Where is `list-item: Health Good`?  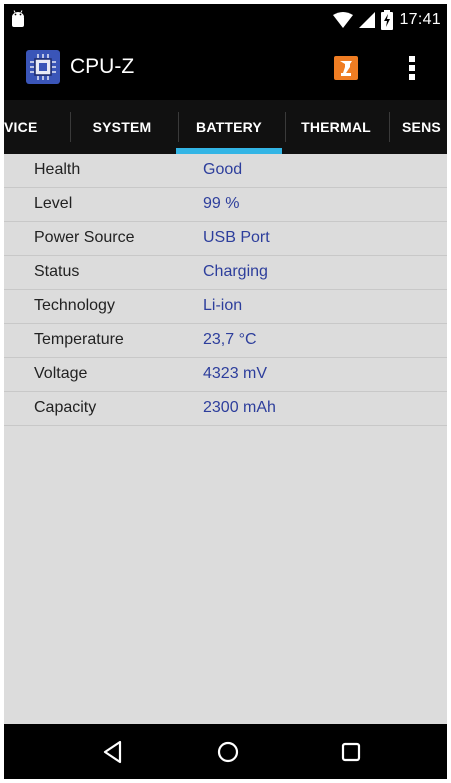 list-item: Health Good is located at coordinates (225, 171).